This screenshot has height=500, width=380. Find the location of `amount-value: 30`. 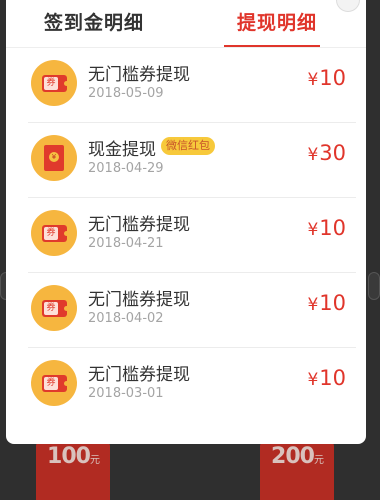

amount-value: 30 is located at coordinates (332, 153).